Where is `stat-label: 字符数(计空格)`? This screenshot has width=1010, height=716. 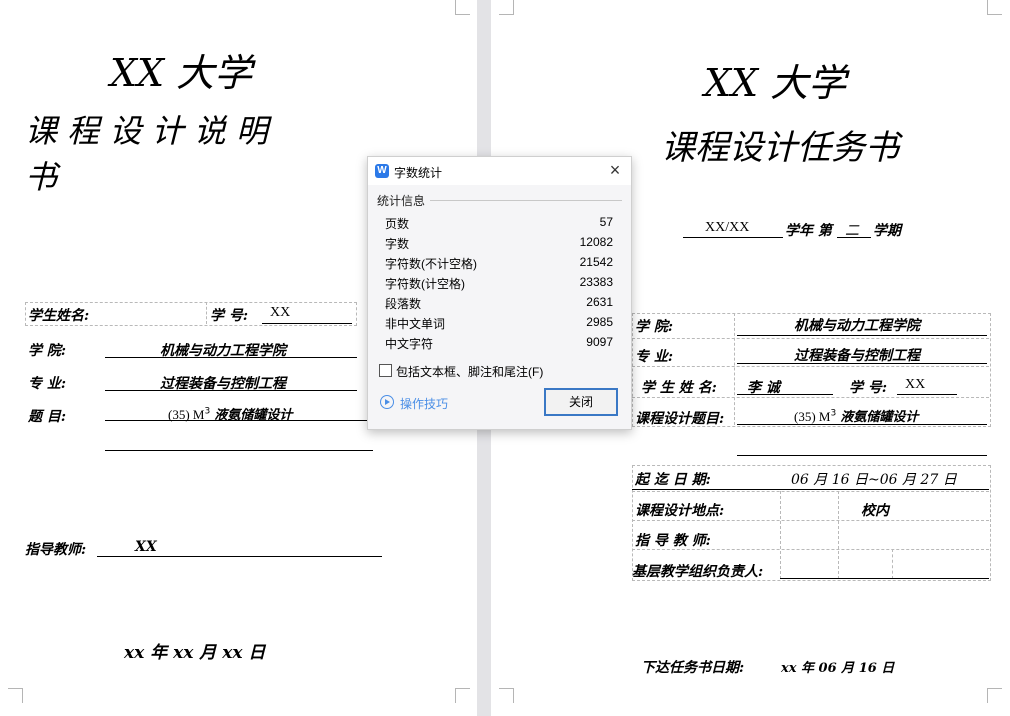 stat-label: 字符数(计空格) is located at coordinates (425, 284).